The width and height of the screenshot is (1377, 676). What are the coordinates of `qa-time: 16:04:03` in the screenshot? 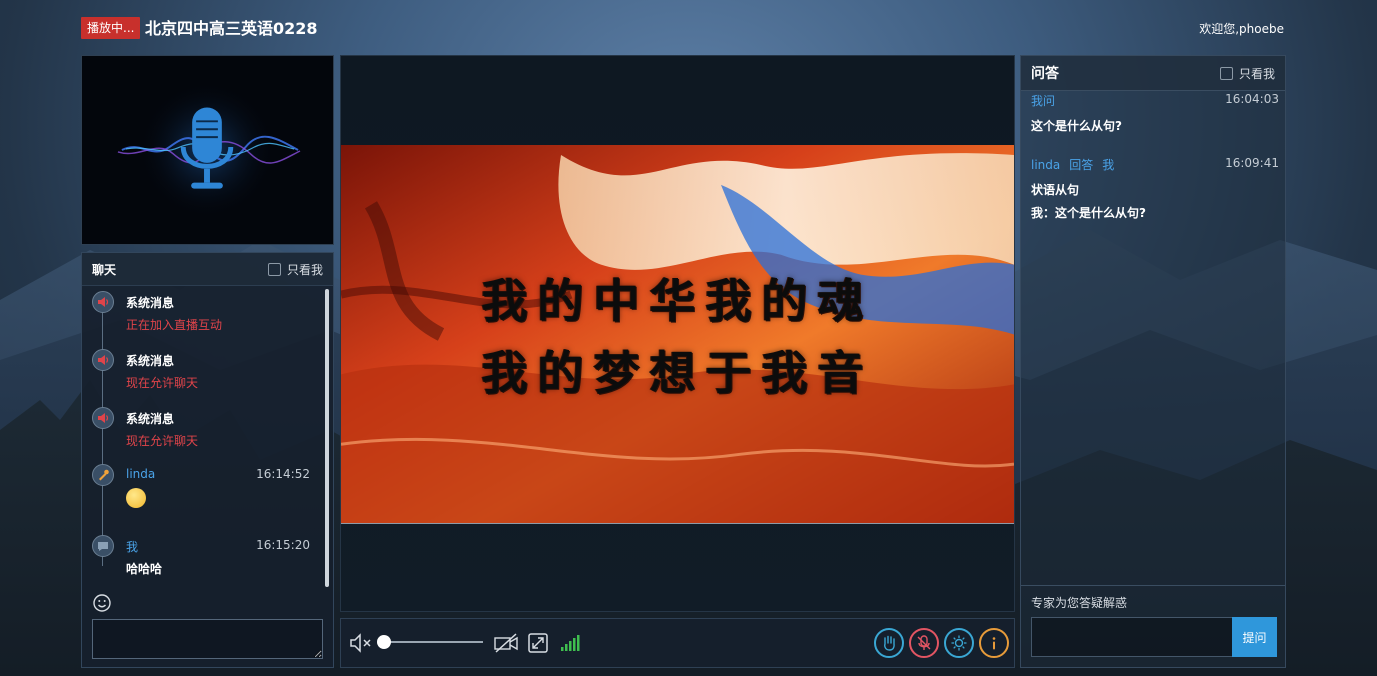 It's located at (1252, 99).